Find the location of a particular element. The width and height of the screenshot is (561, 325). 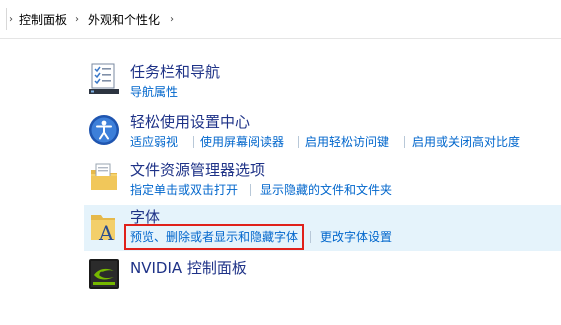

breadcrumb-control-panel: 控制面板 is located at coordinates (43, 20).